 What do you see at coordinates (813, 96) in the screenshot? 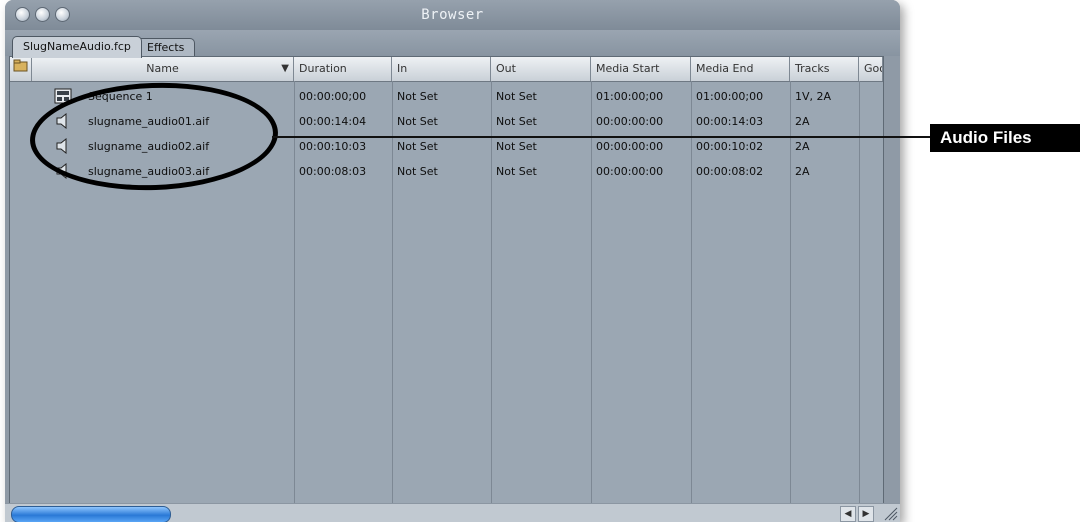
I see `row-tracks: 1V, 2A` at bounding box center [813, 96].